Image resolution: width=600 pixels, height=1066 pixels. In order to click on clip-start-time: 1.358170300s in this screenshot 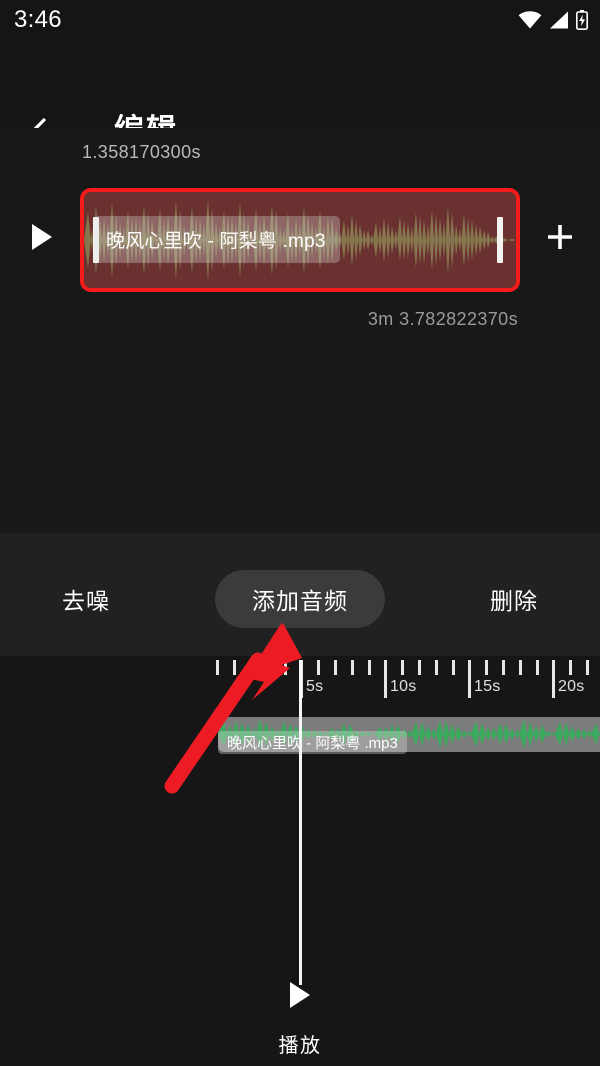, I will do `click(141, 152)`.